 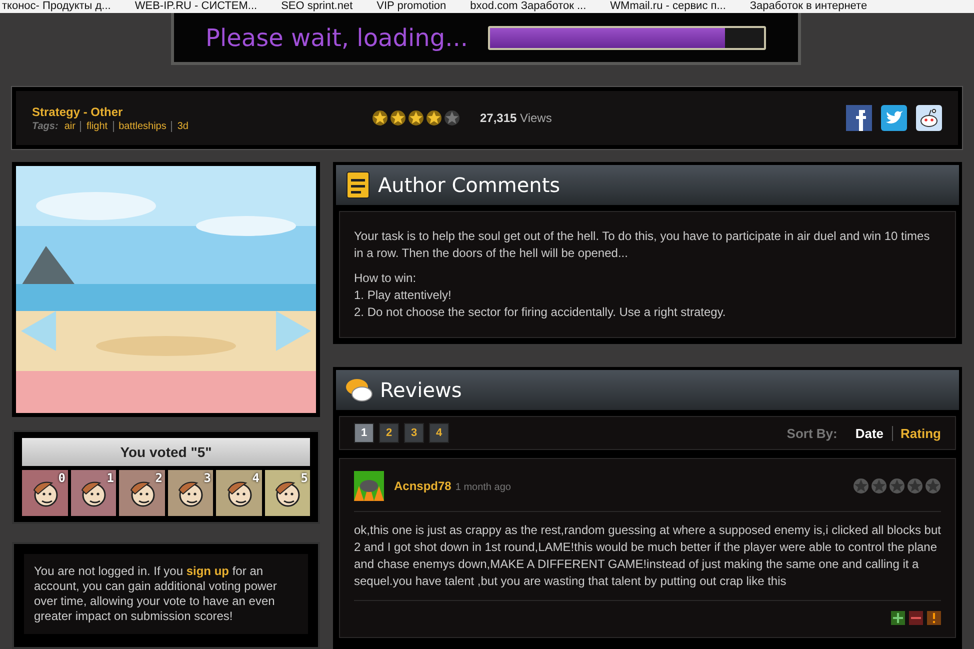 I want to click on views-count: 27,315 Views, so click(x=516, y=118).